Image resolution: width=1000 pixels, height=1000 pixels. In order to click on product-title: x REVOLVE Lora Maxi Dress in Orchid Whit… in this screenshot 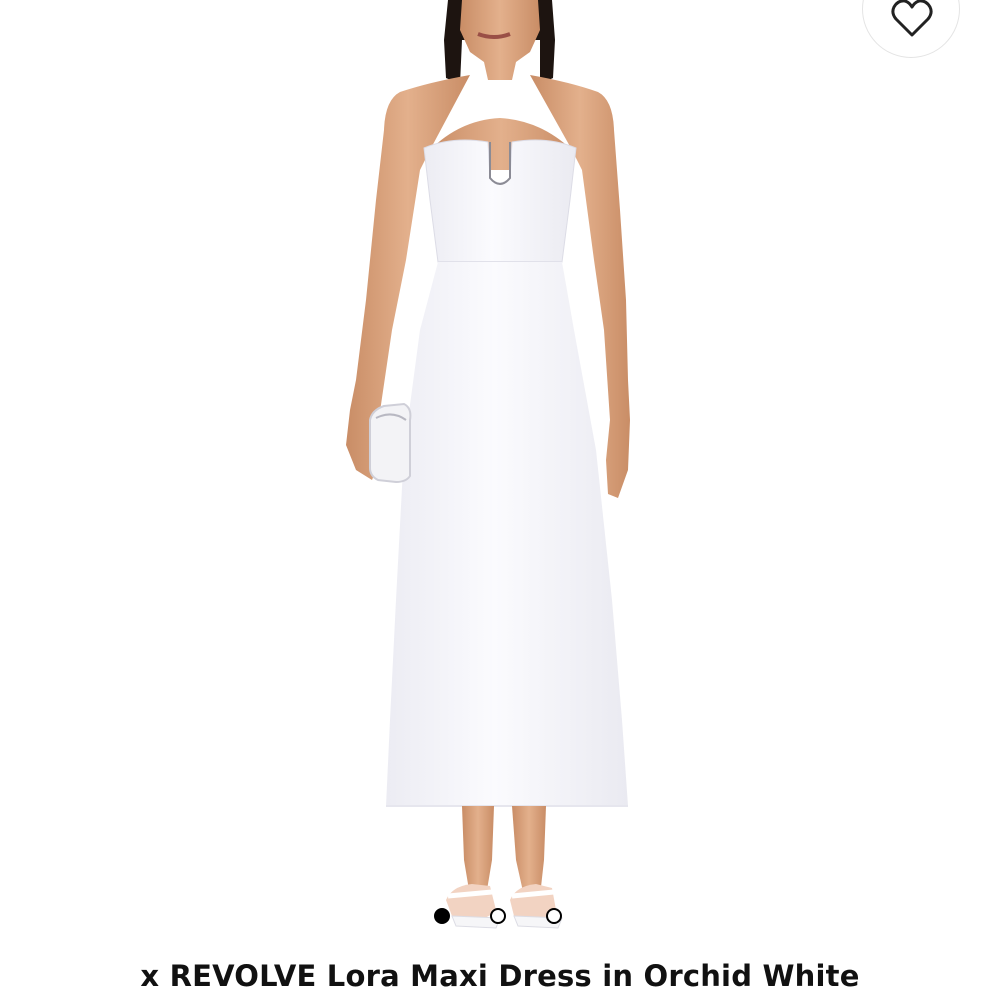, I will do `click(500, 976)`.